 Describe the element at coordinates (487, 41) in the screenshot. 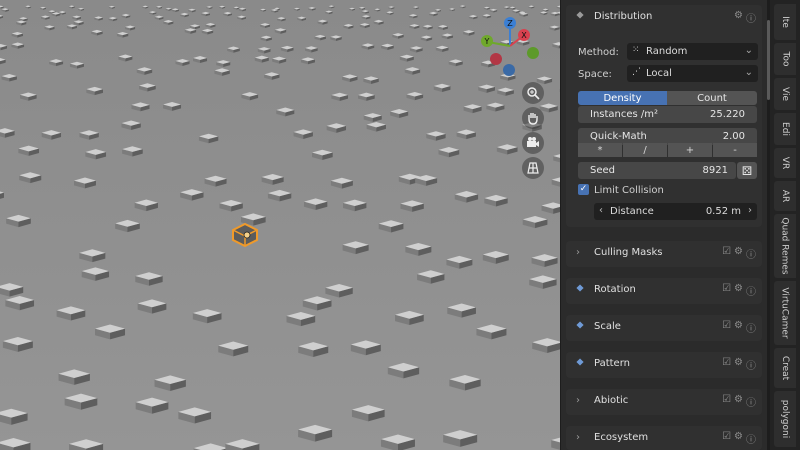

I see `y-axis-label: Y` at that location.